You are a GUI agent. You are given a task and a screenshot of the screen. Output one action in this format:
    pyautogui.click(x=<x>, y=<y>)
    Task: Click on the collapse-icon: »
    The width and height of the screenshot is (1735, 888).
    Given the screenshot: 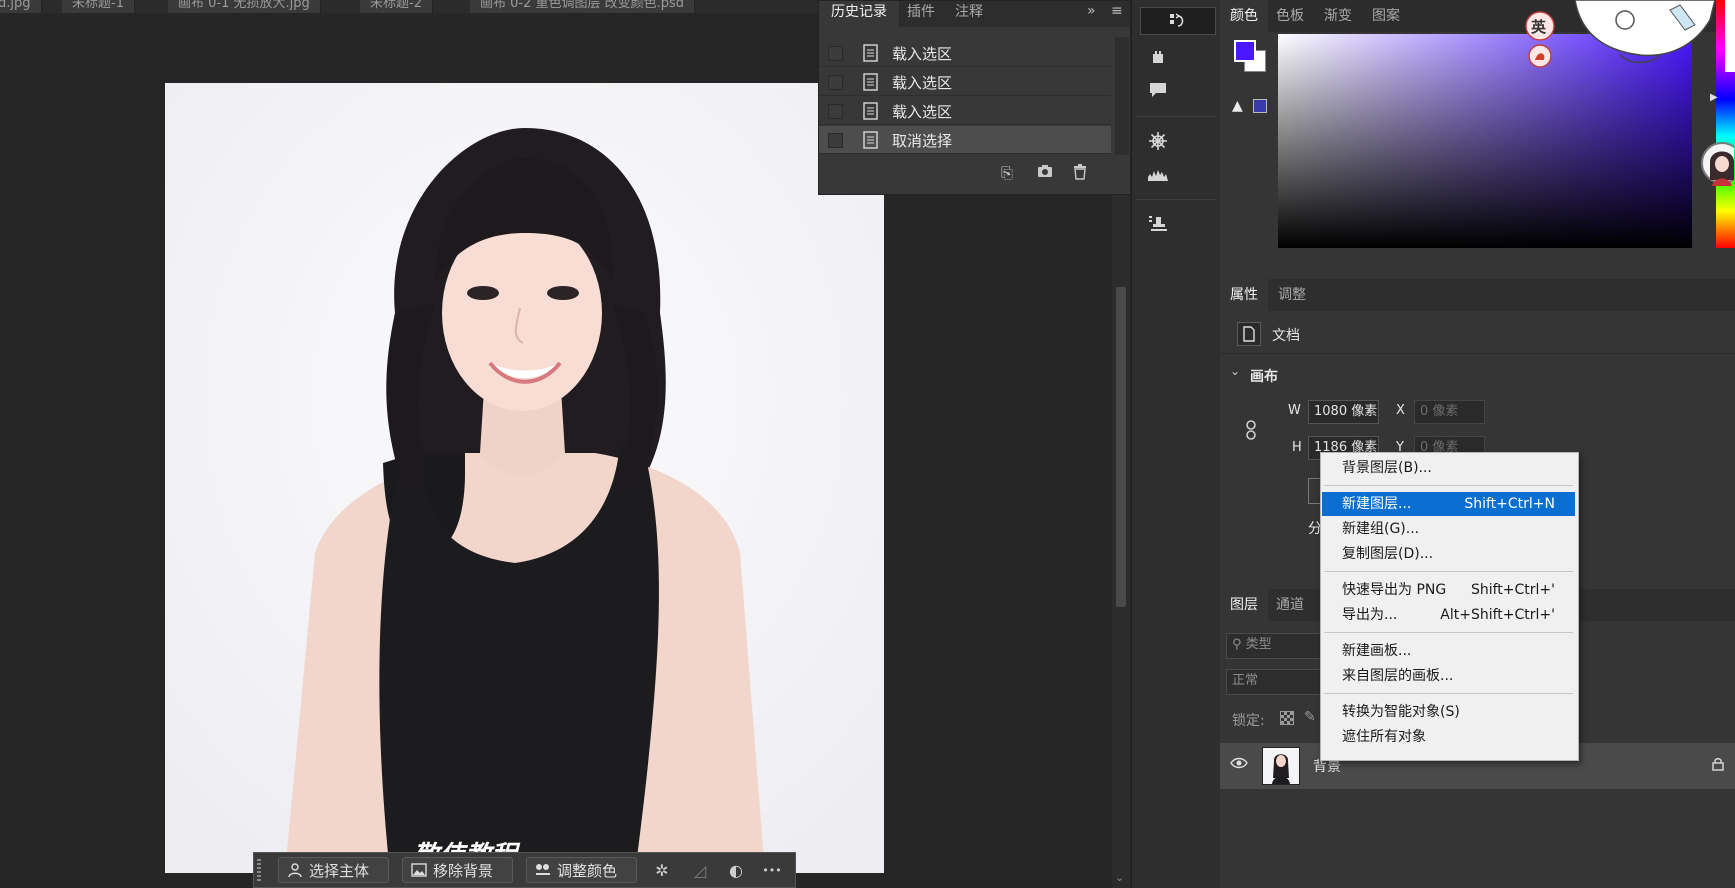 What is the action you would take?
    pyautogui.click(x=1091, y=11)
    